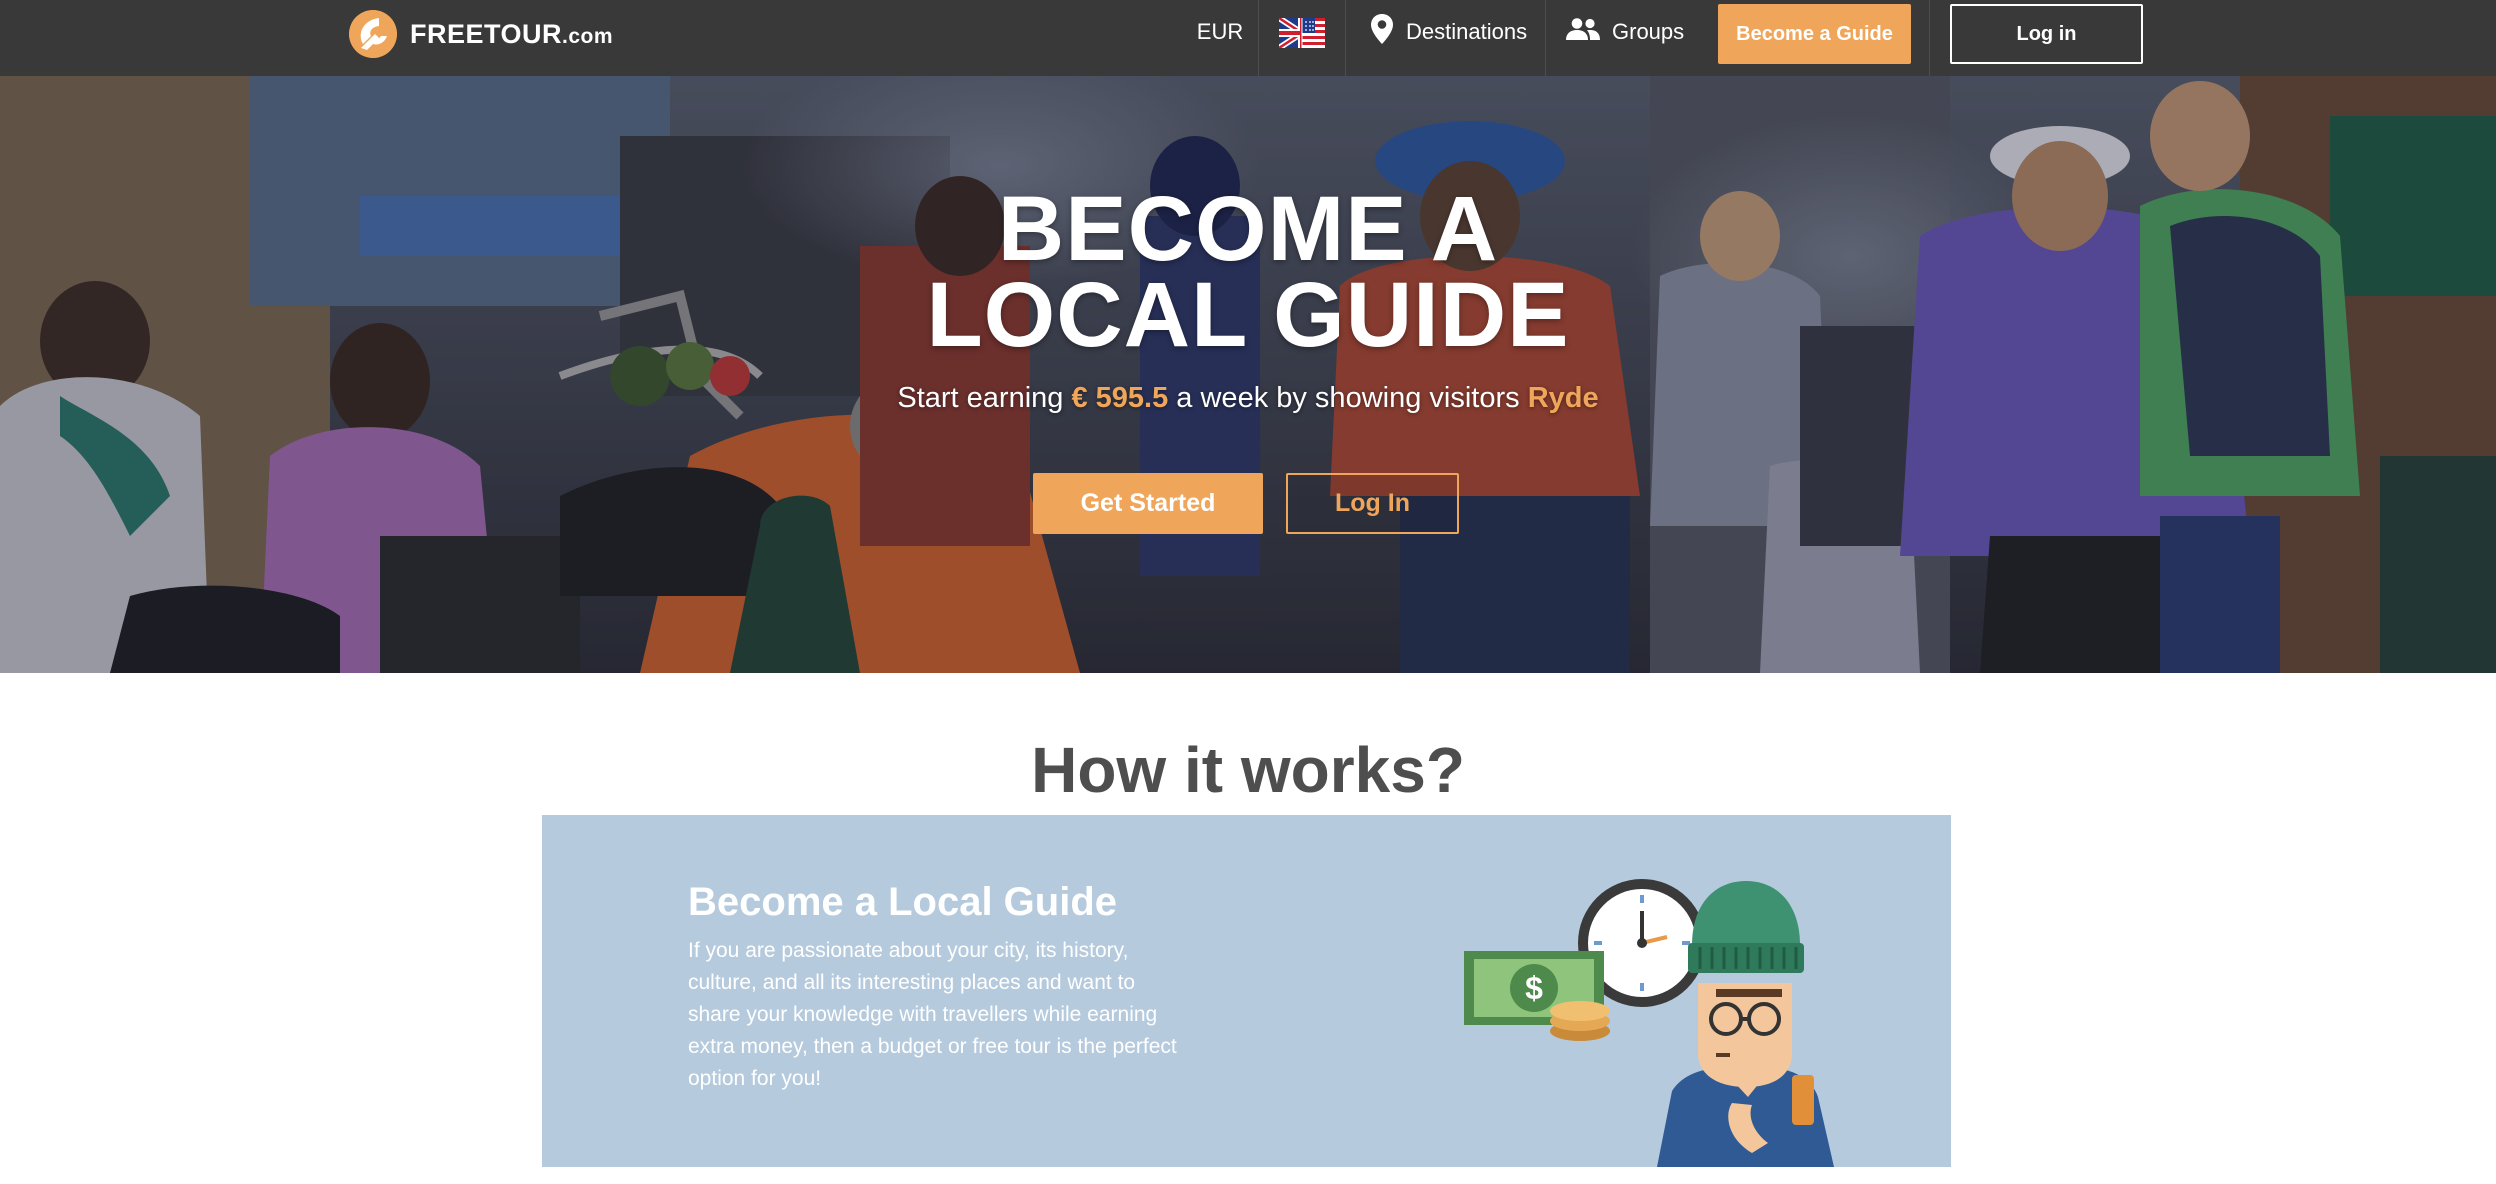  I want to click on nav-destinations: Destinations, so click(1448, 32).